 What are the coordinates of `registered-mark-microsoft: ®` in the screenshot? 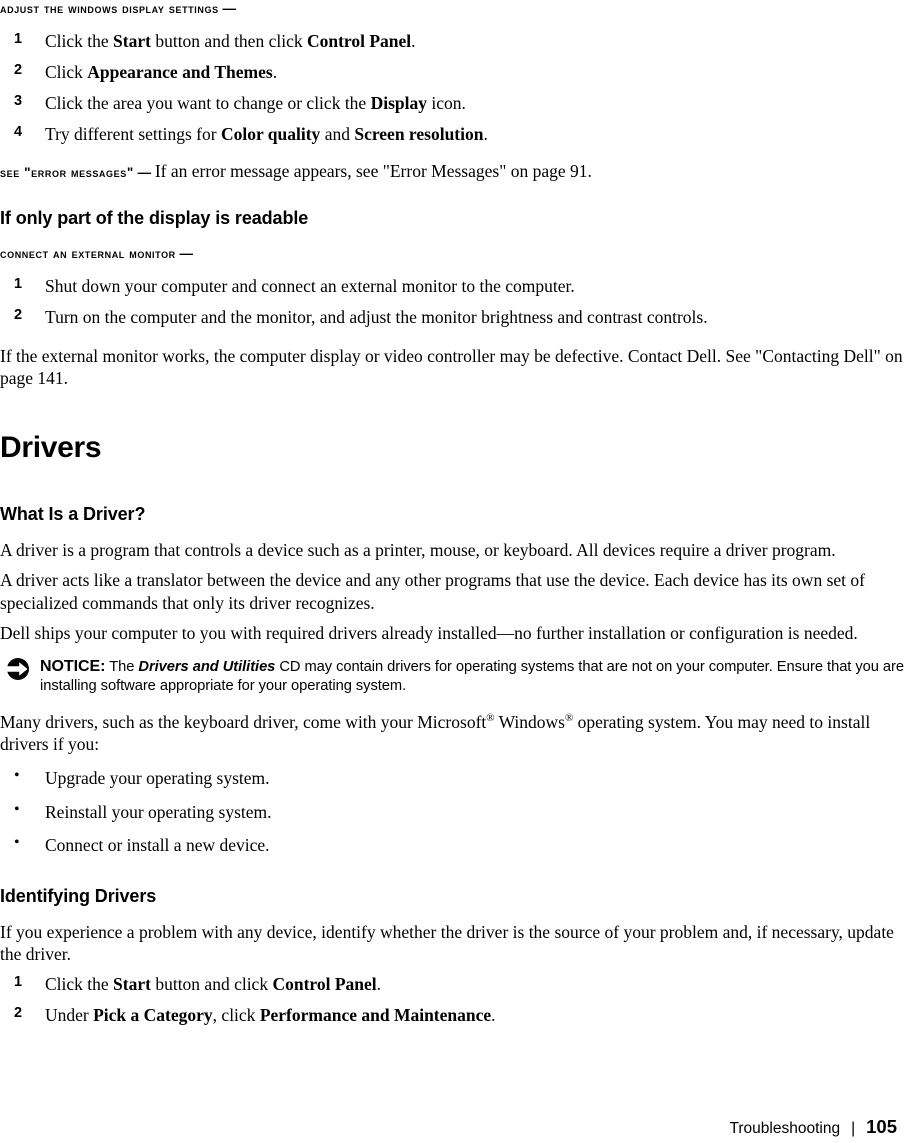 It's located at (490, 718).